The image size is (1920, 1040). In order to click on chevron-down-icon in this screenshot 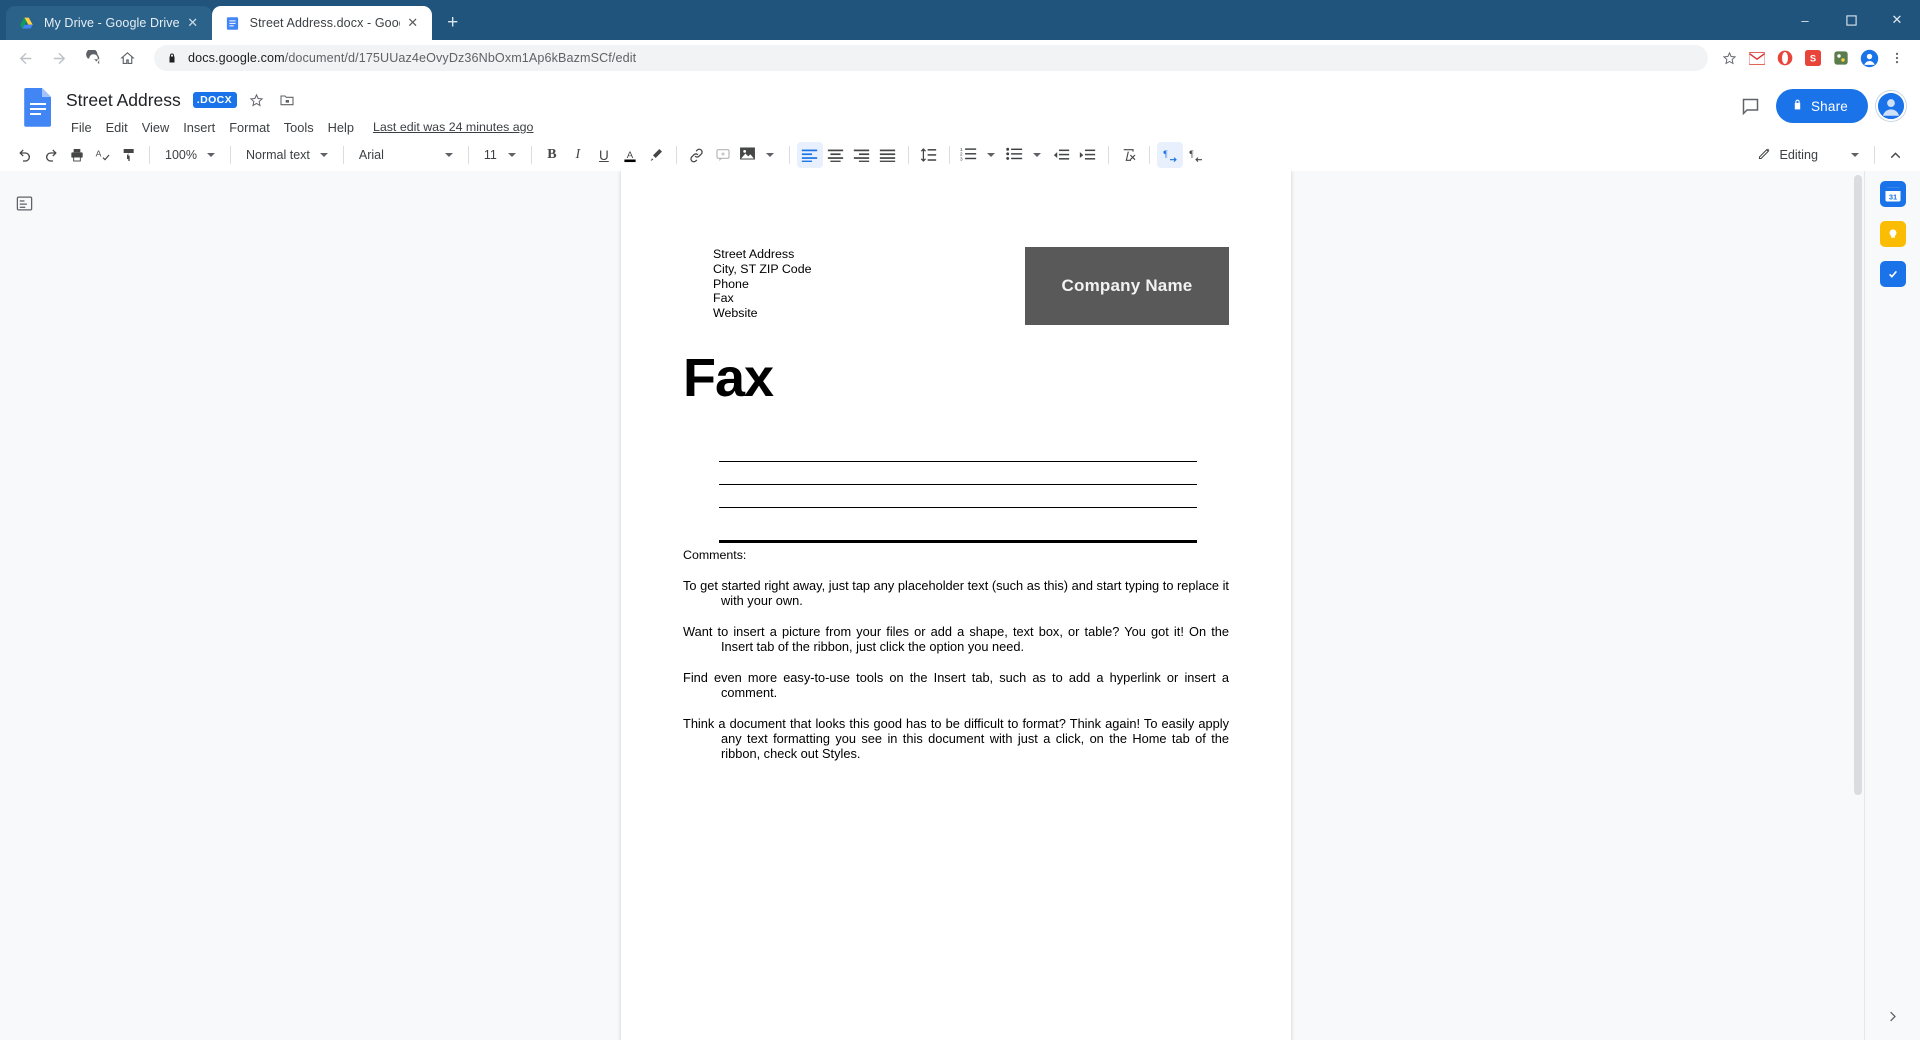, I will do `click(769, 155)`.